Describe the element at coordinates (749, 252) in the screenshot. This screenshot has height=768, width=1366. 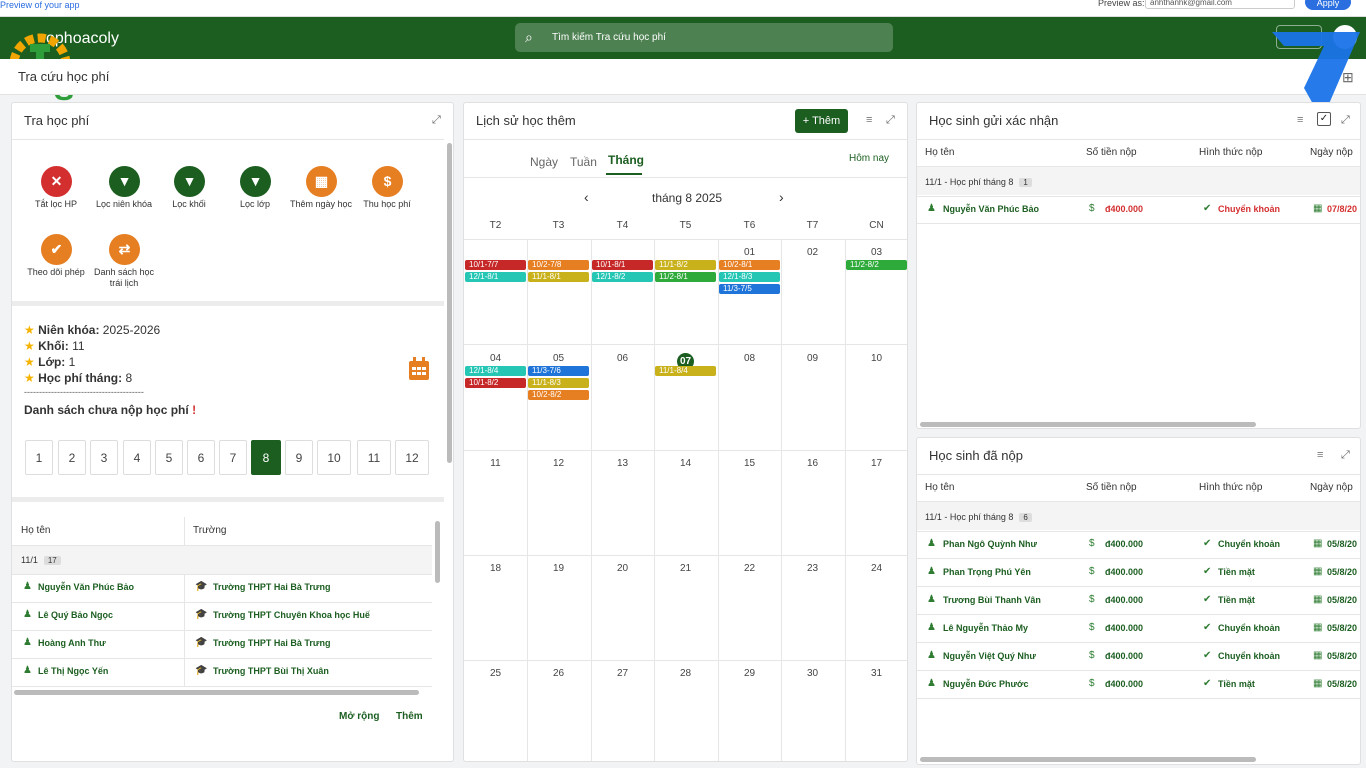
I see `calendar-day: 01` at that location.